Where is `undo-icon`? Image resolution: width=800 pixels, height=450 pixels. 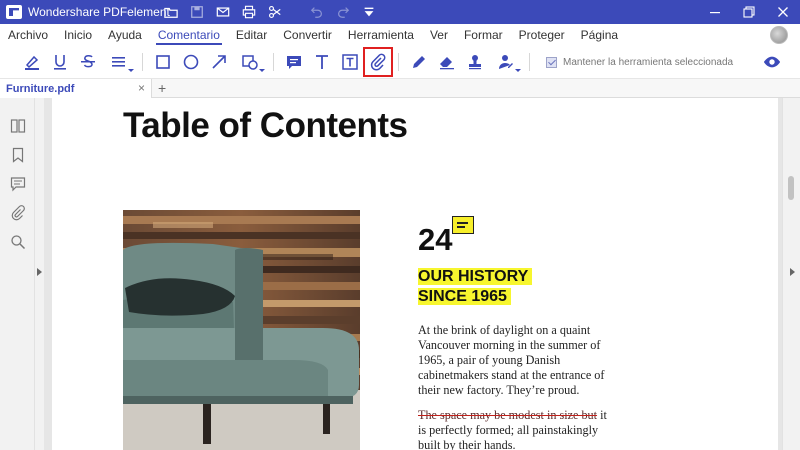 undo-icon is located at coordinates (317, 12).